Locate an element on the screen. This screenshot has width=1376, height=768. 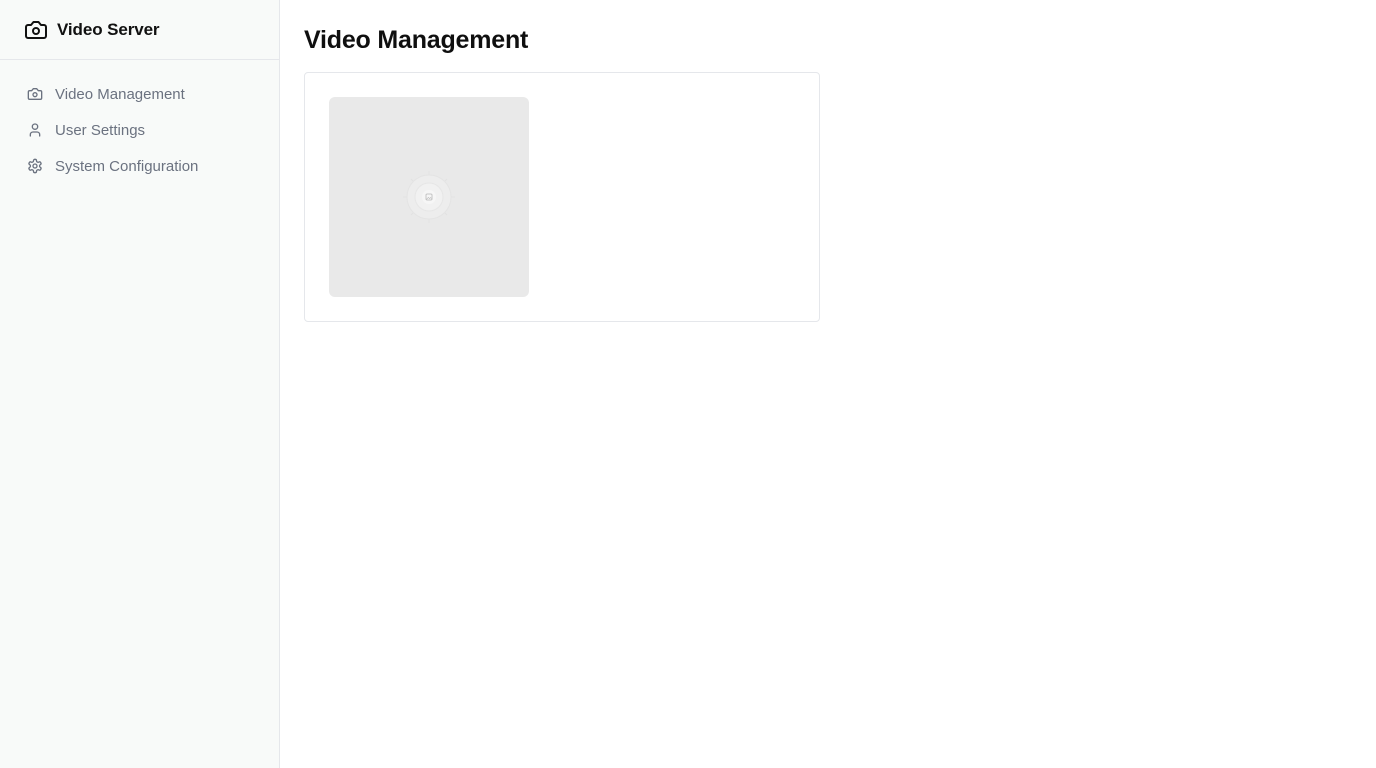
video-list-card is located at coordinates (562, 197).